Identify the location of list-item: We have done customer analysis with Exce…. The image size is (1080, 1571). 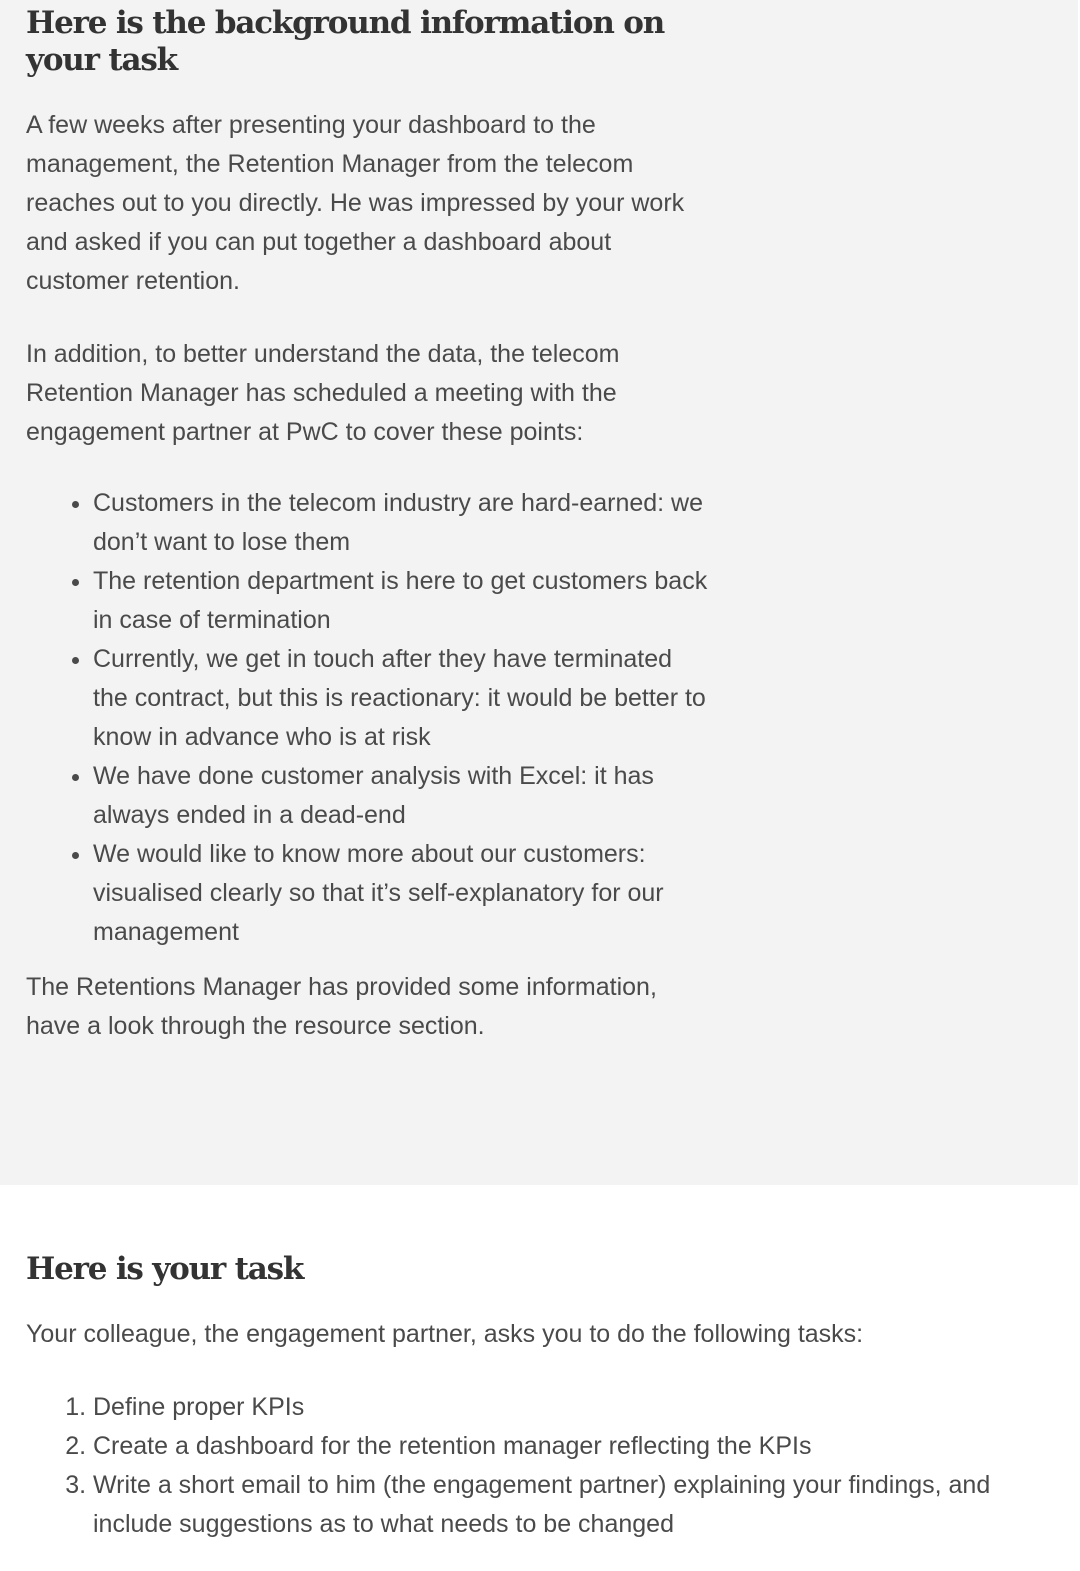
(401, 796).